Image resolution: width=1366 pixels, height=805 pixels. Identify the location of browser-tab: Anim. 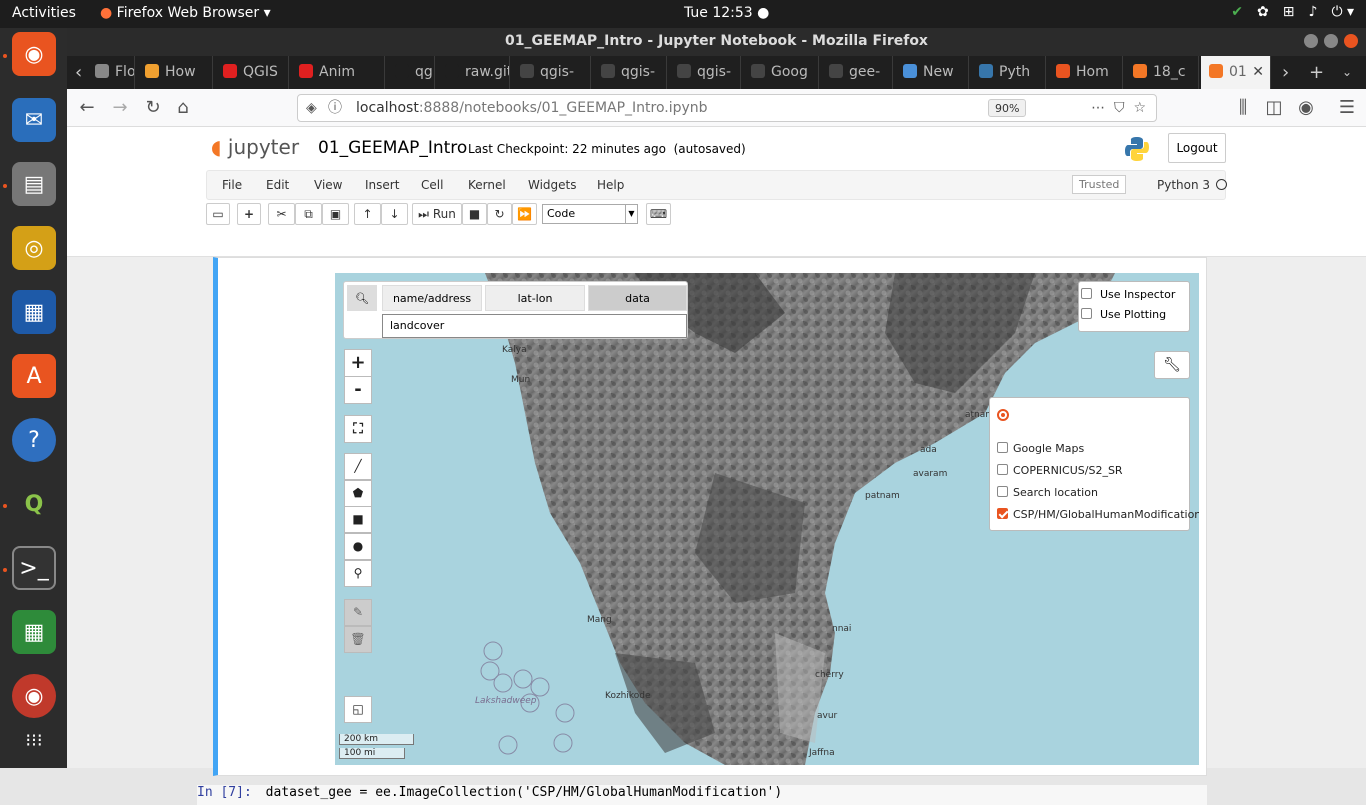
(338, 72).